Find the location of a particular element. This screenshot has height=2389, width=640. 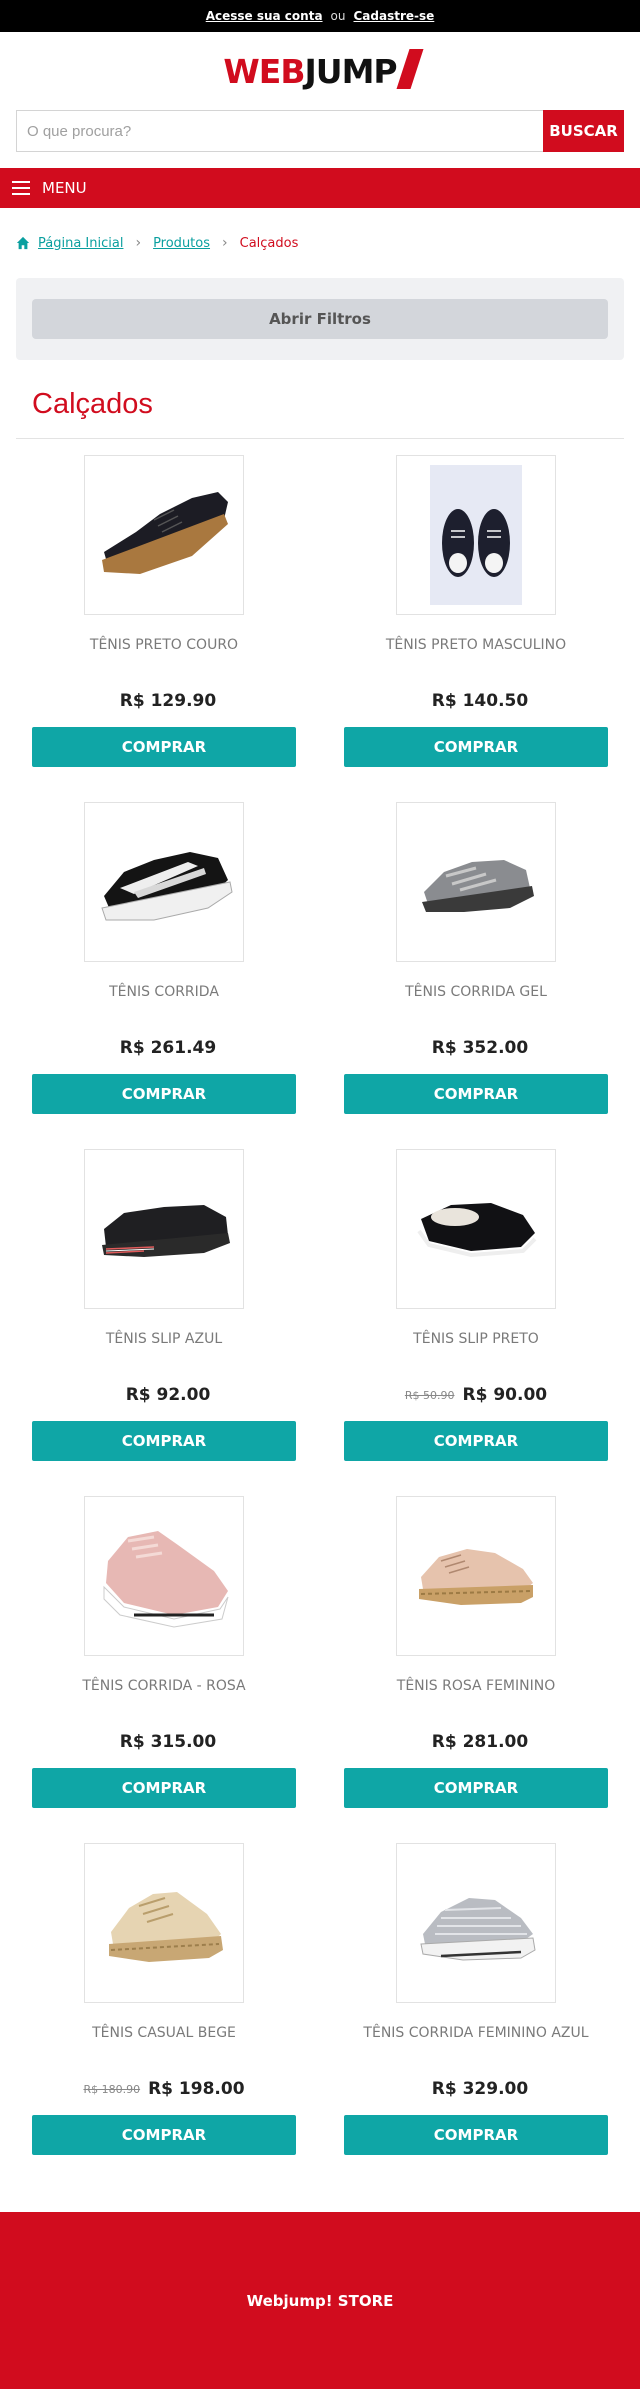

product-name: TÊNIS SLIP AZUL is located at coordinates (164, 1351).